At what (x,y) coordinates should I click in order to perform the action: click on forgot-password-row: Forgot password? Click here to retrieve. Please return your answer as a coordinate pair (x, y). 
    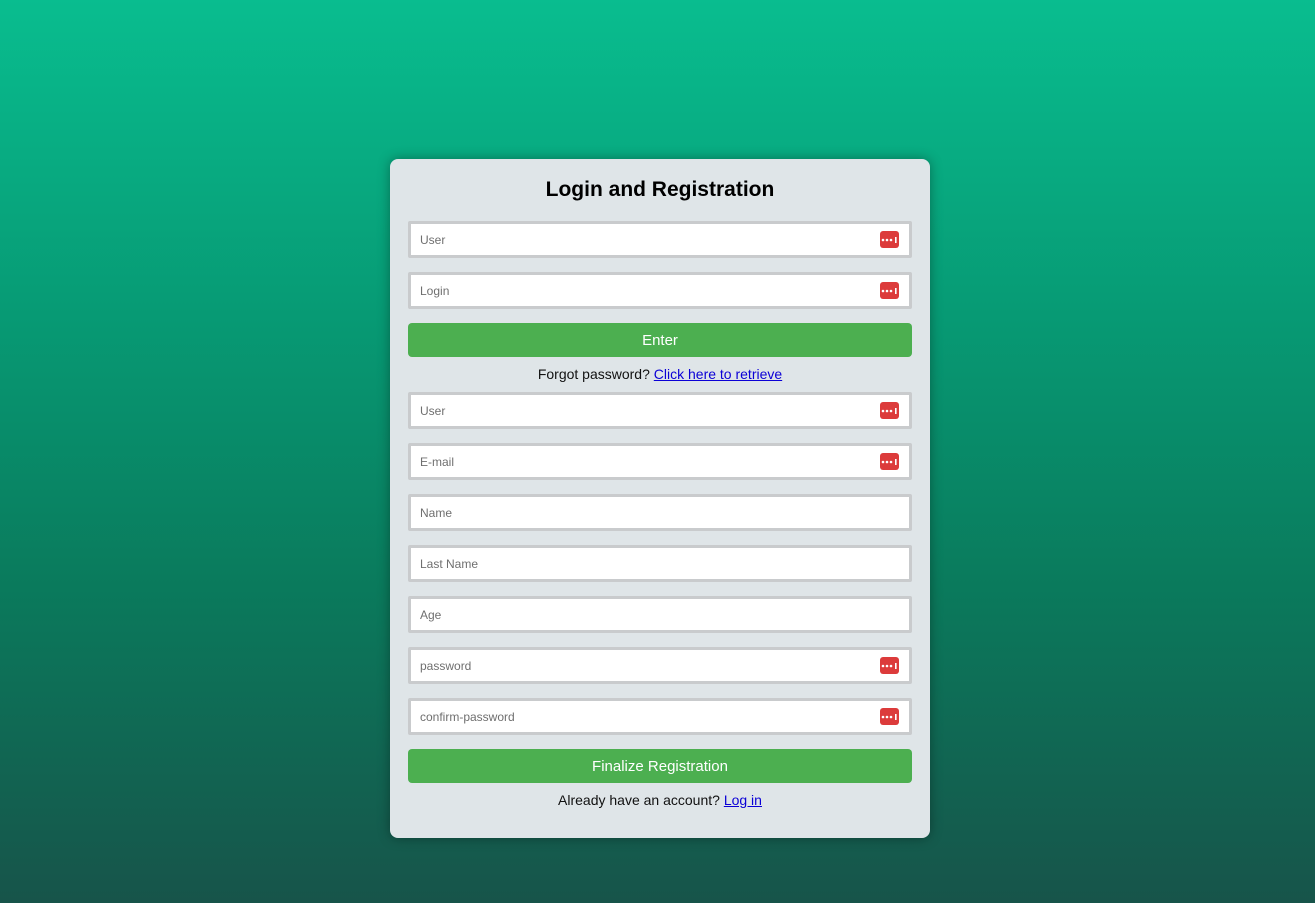
    Looking at the image, I should click on (660, 374).